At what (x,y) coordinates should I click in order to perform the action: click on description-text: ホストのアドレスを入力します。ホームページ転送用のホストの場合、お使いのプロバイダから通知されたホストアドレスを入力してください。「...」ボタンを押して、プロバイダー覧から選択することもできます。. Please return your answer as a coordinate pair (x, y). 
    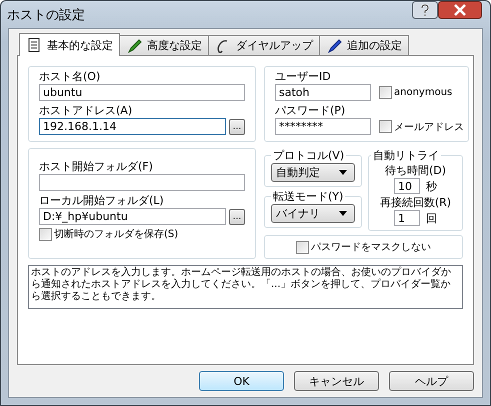
    Looking at the image, I should click on (245, 287).